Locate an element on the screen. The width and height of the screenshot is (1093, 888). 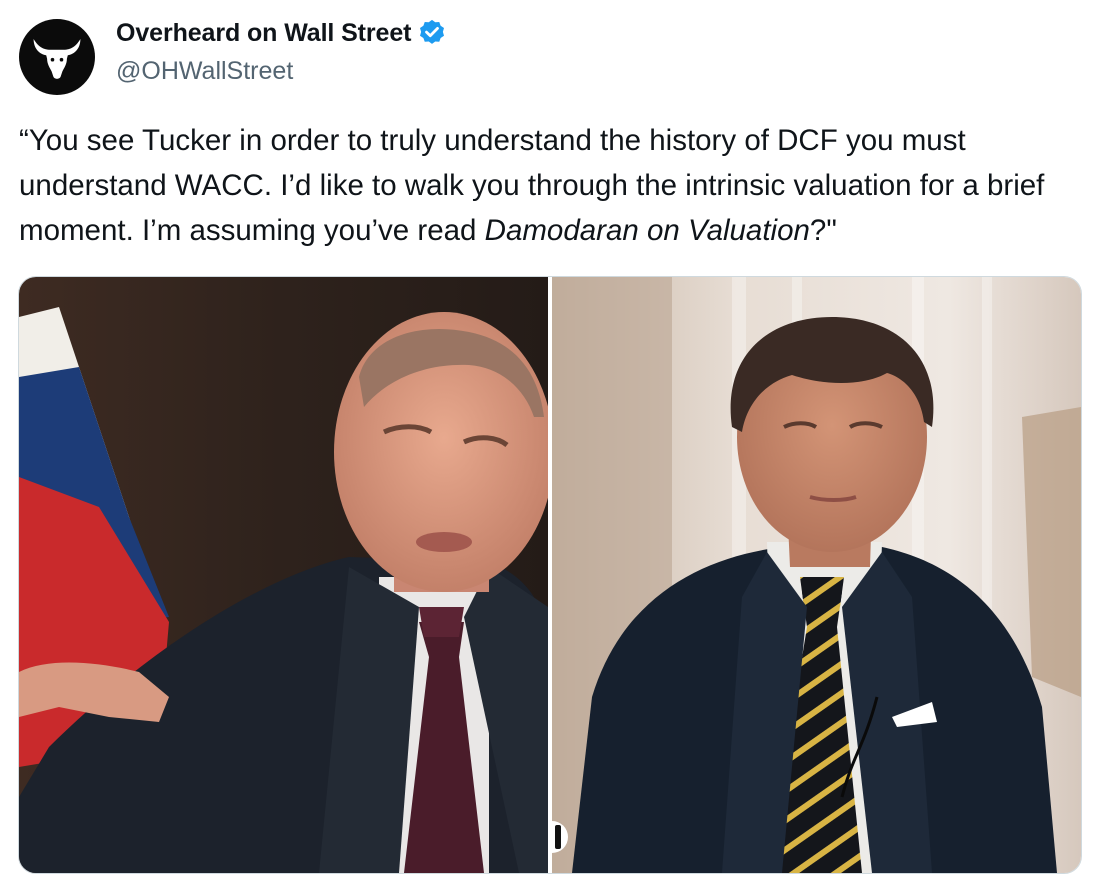
author-handle: @OHWallStreet is located at coordinates (204, 71).